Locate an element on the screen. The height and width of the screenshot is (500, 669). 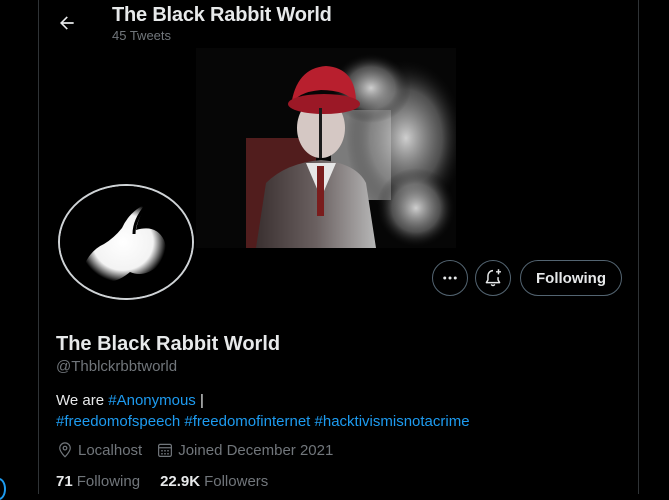
hashtag-anonymous: #Anonymous is located at coordinates (152, 400).